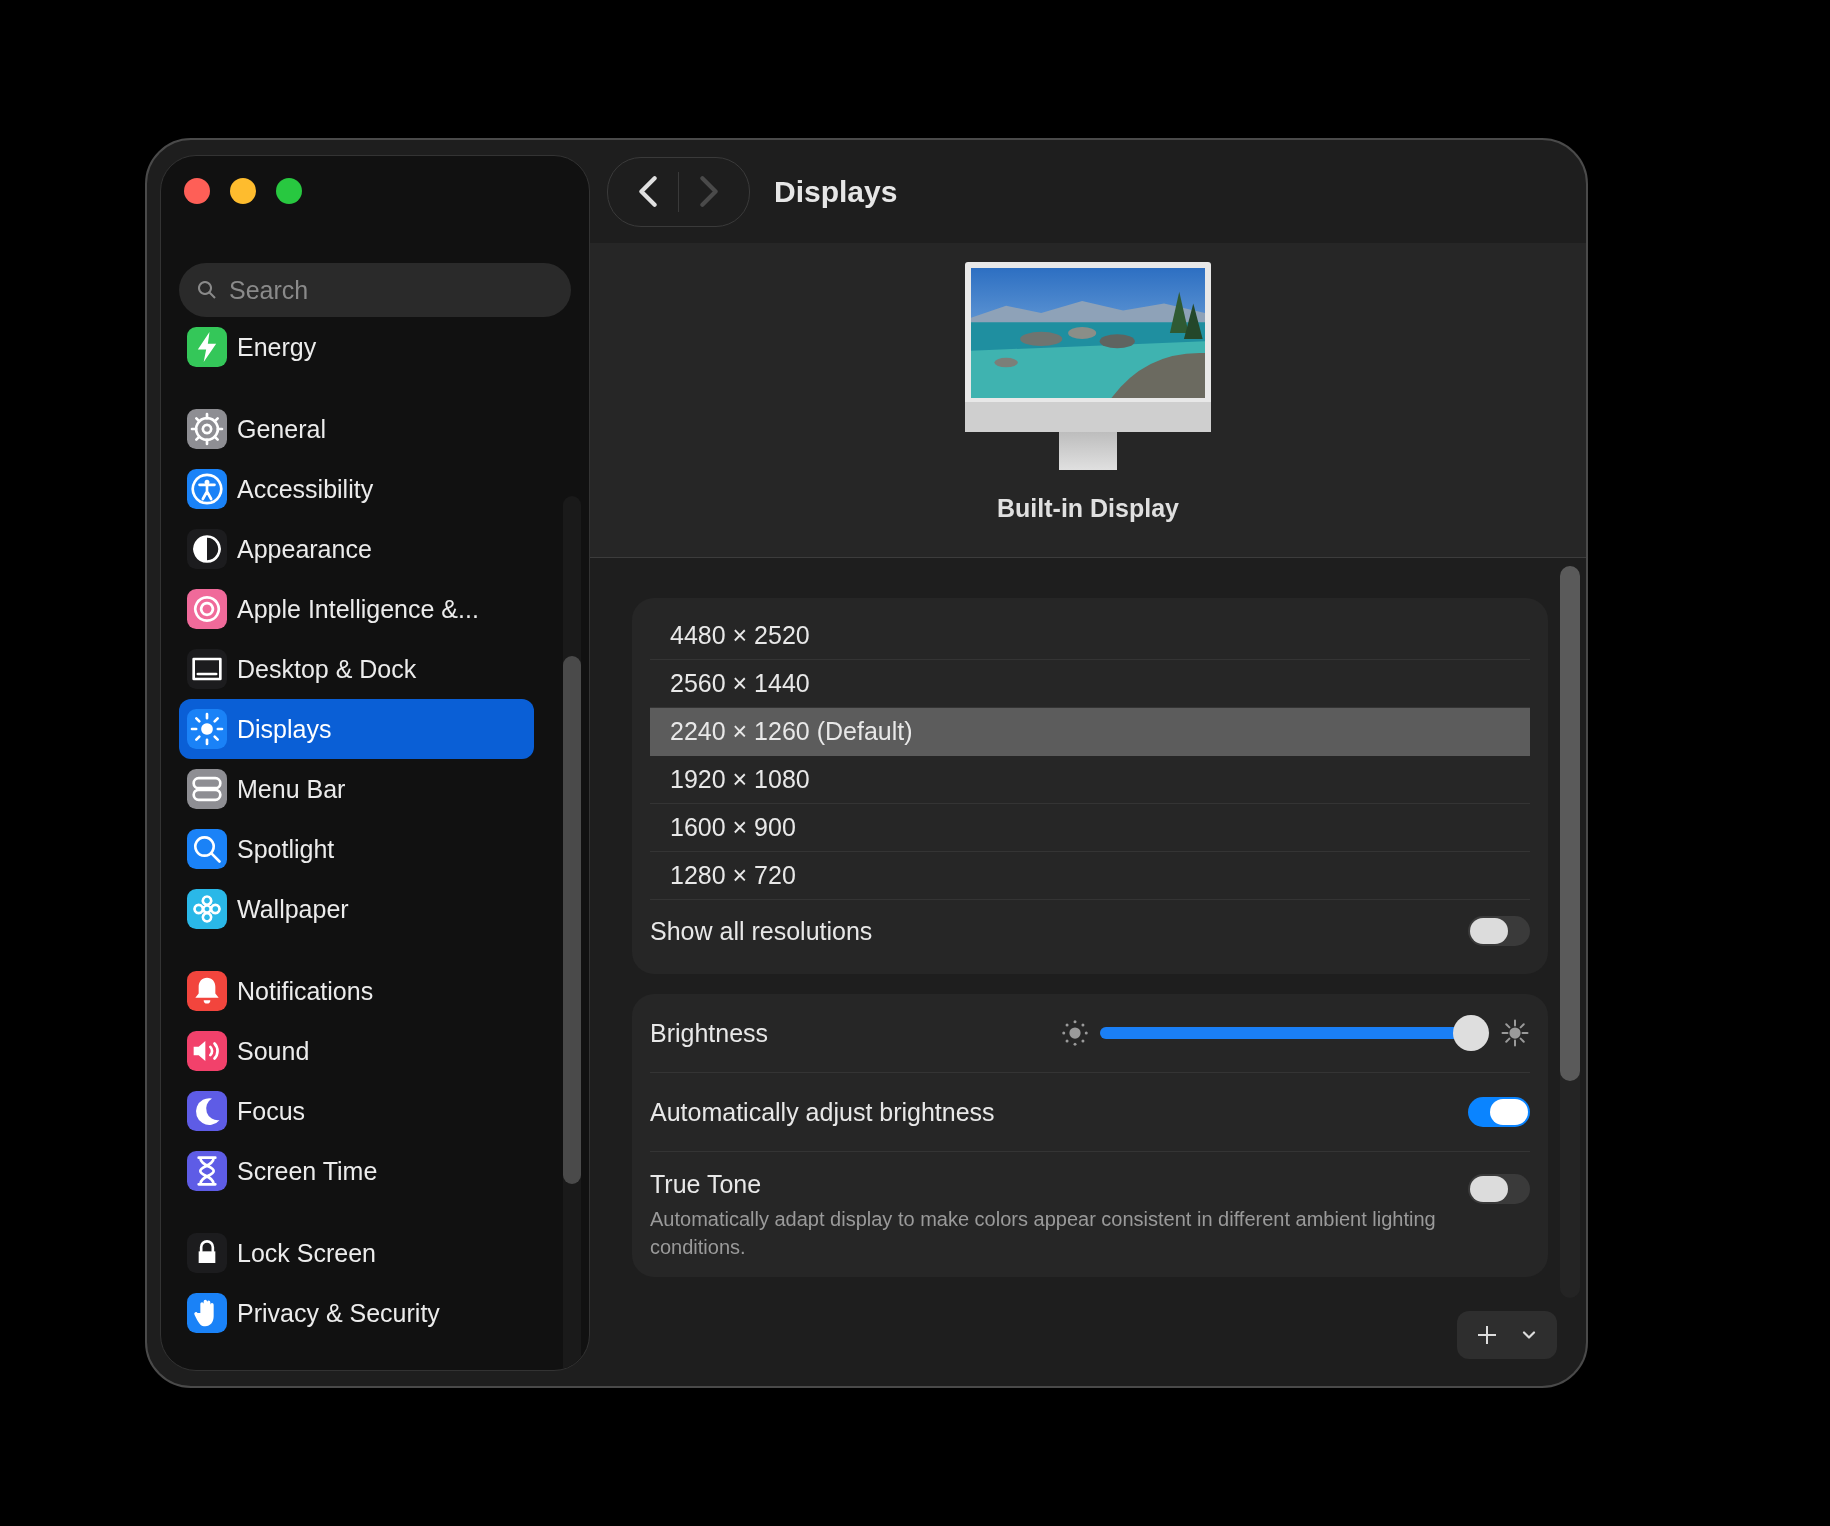  I want to click on slider-thumb, so click(1470, 1033).